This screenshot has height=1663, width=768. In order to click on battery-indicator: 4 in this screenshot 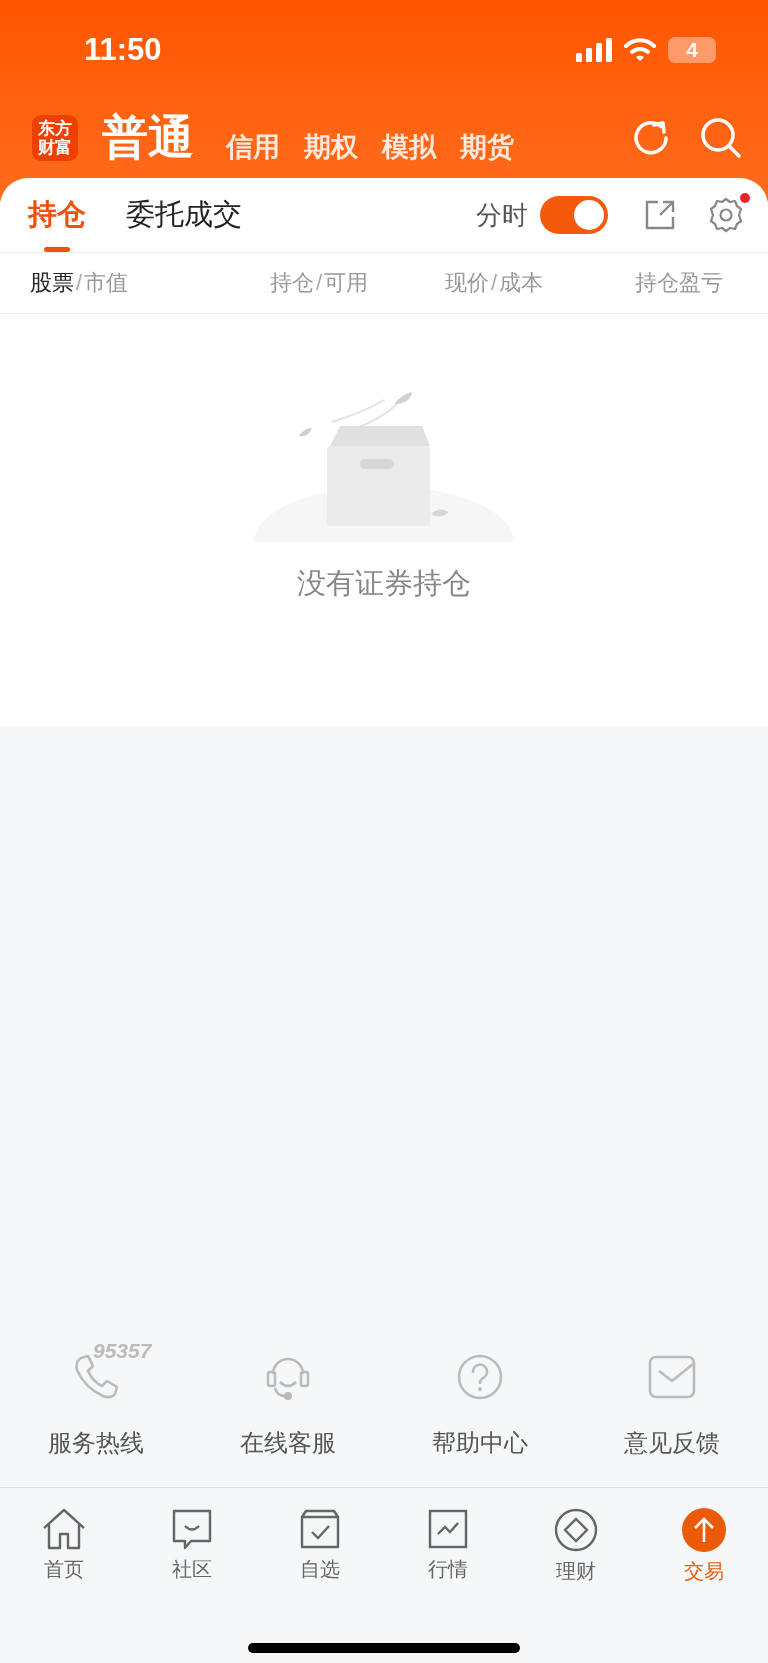, I will do `click(692, 50)`.